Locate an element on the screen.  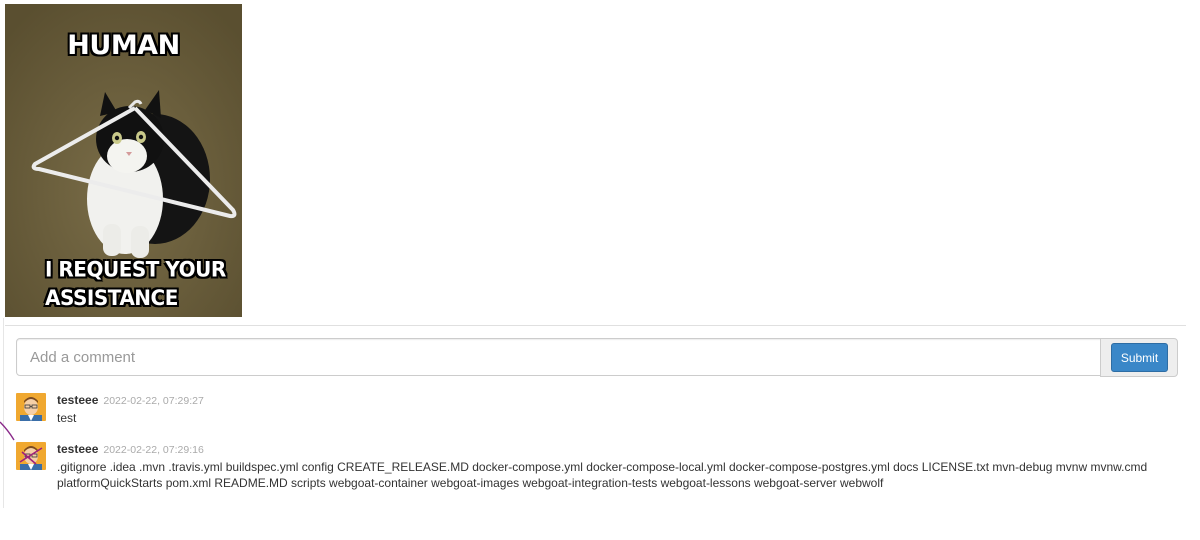
comment-timestamp: 2022-02-22, 07:29:27 is located at coordinates (153, 401).